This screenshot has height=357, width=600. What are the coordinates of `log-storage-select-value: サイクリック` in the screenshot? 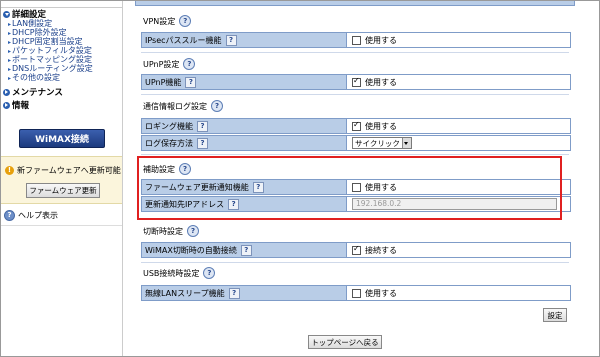 It's located at (377, 143).